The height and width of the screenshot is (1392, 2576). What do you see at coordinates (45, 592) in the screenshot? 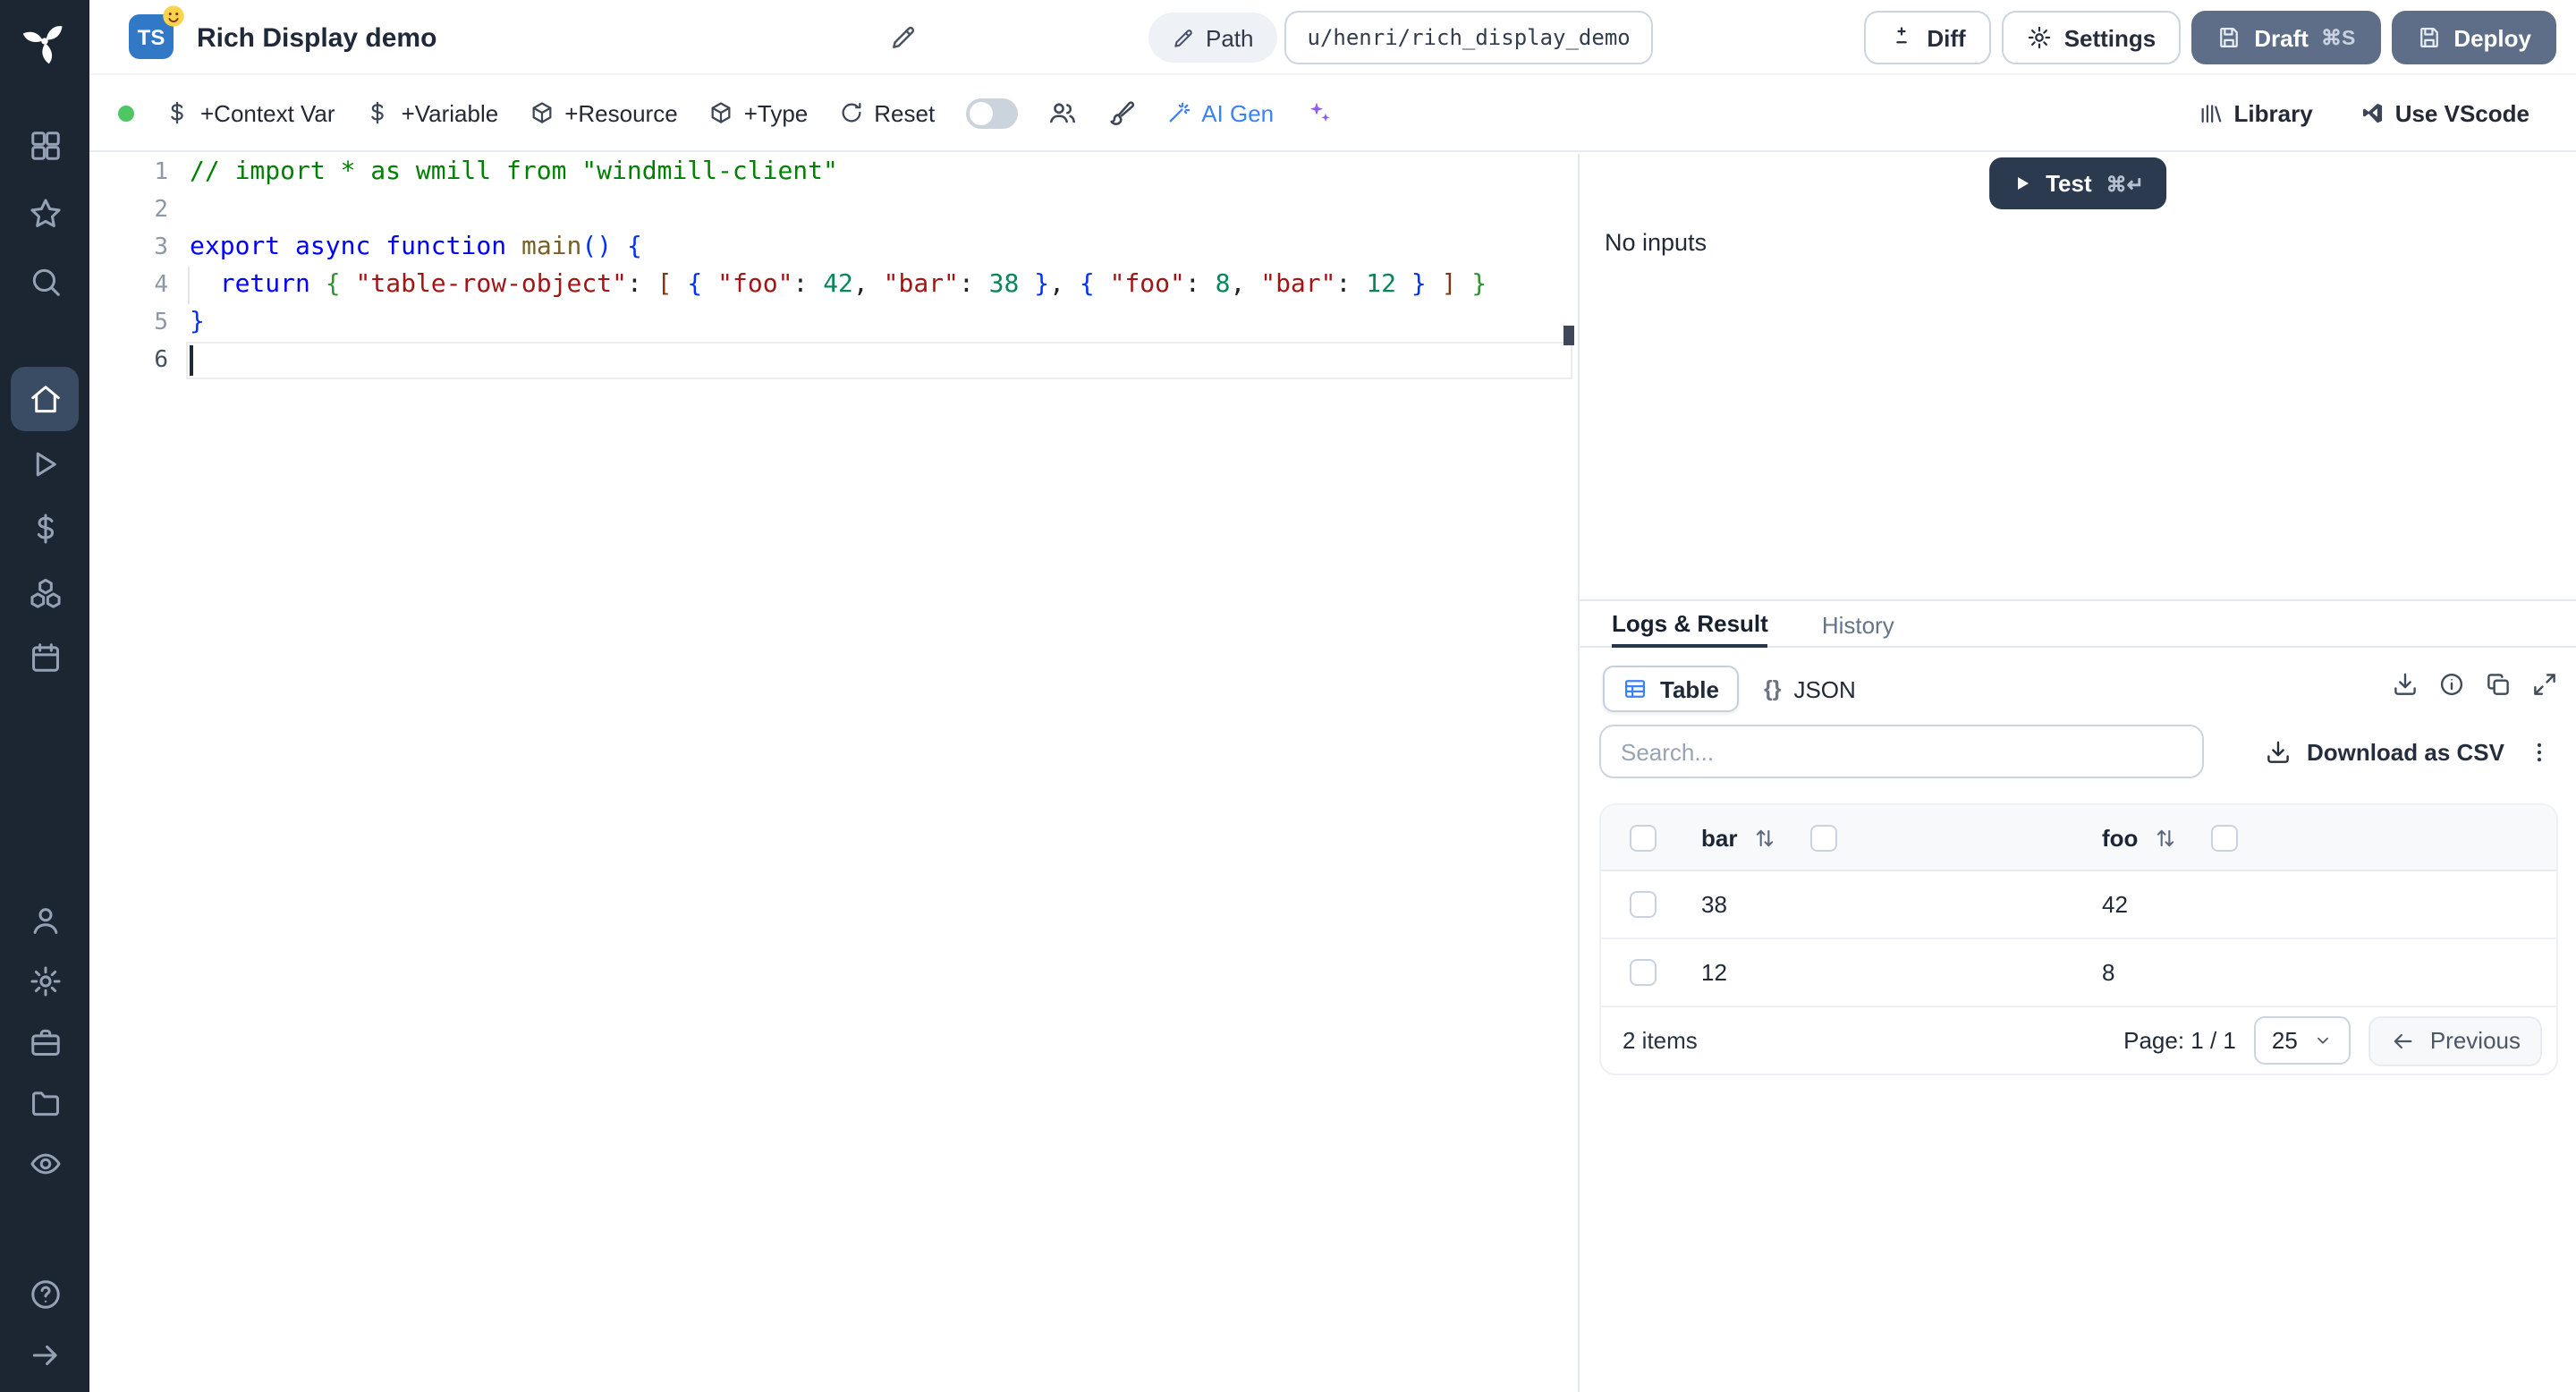
I see `sidebar-item-resources` at bounding box center [45, 592].